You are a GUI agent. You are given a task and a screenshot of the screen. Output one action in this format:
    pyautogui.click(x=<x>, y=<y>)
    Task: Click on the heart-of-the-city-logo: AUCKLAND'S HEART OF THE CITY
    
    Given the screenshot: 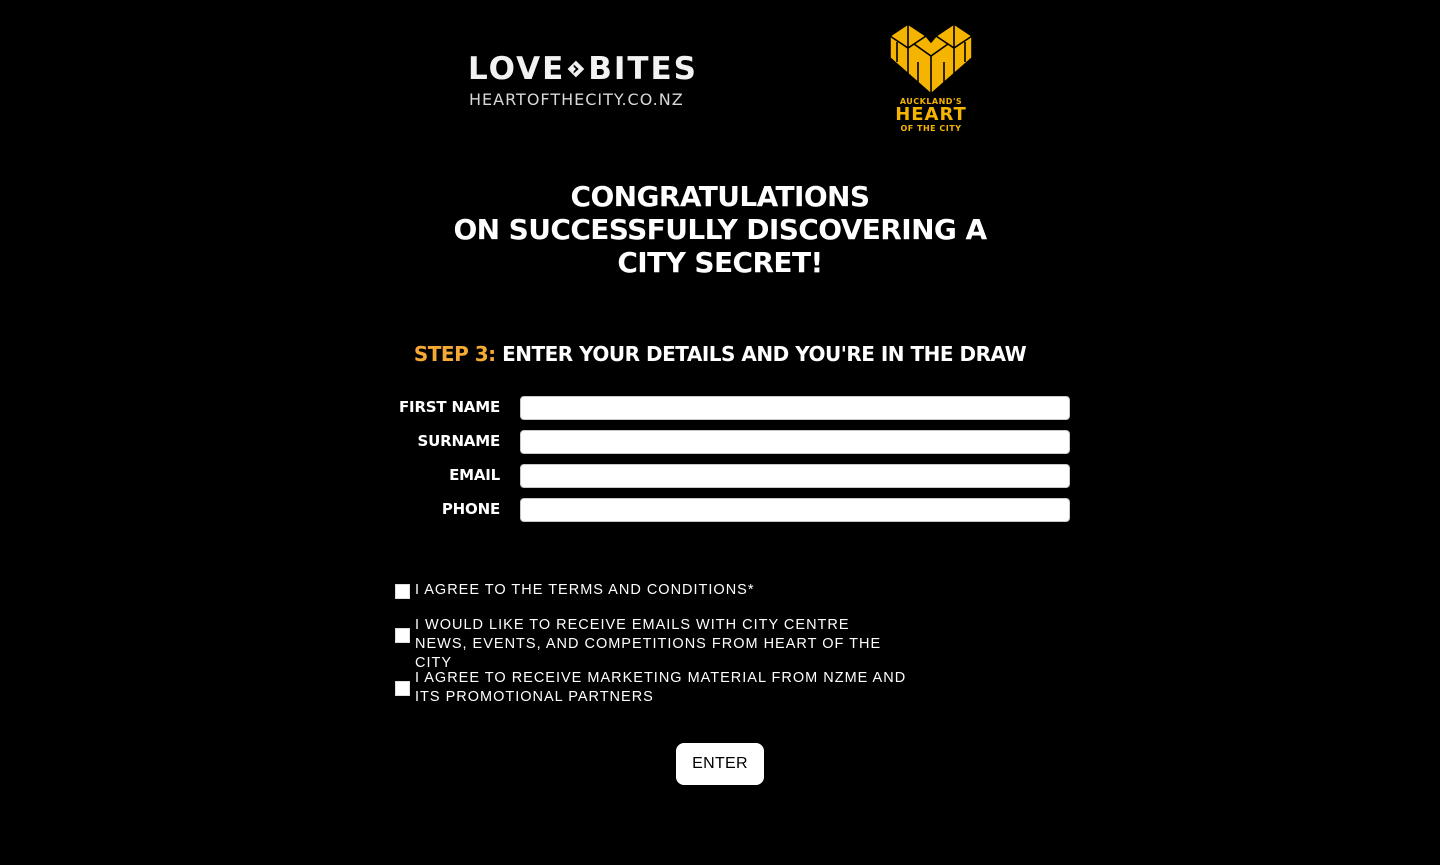 What is the action you would take?
    pyautogui.click(x=931, y=80)
    